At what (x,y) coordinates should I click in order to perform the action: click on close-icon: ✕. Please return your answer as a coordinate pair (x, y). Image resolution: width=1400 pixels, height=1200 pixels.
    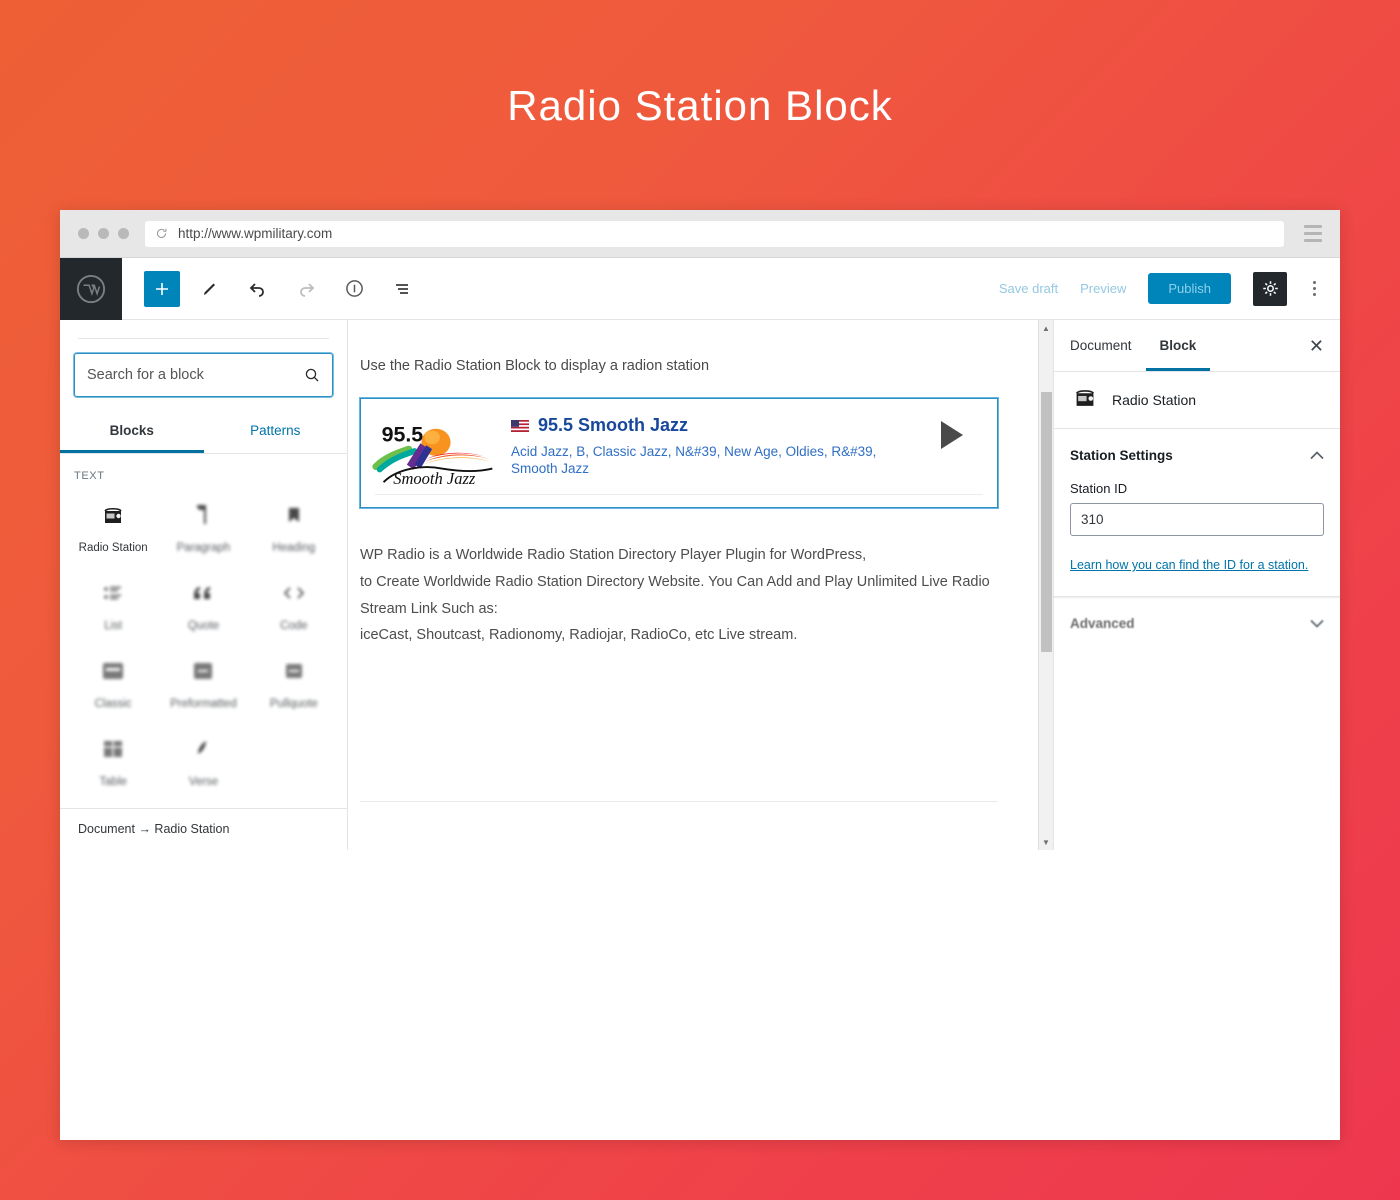
    Looking at the image, I should click on (1316, 346).